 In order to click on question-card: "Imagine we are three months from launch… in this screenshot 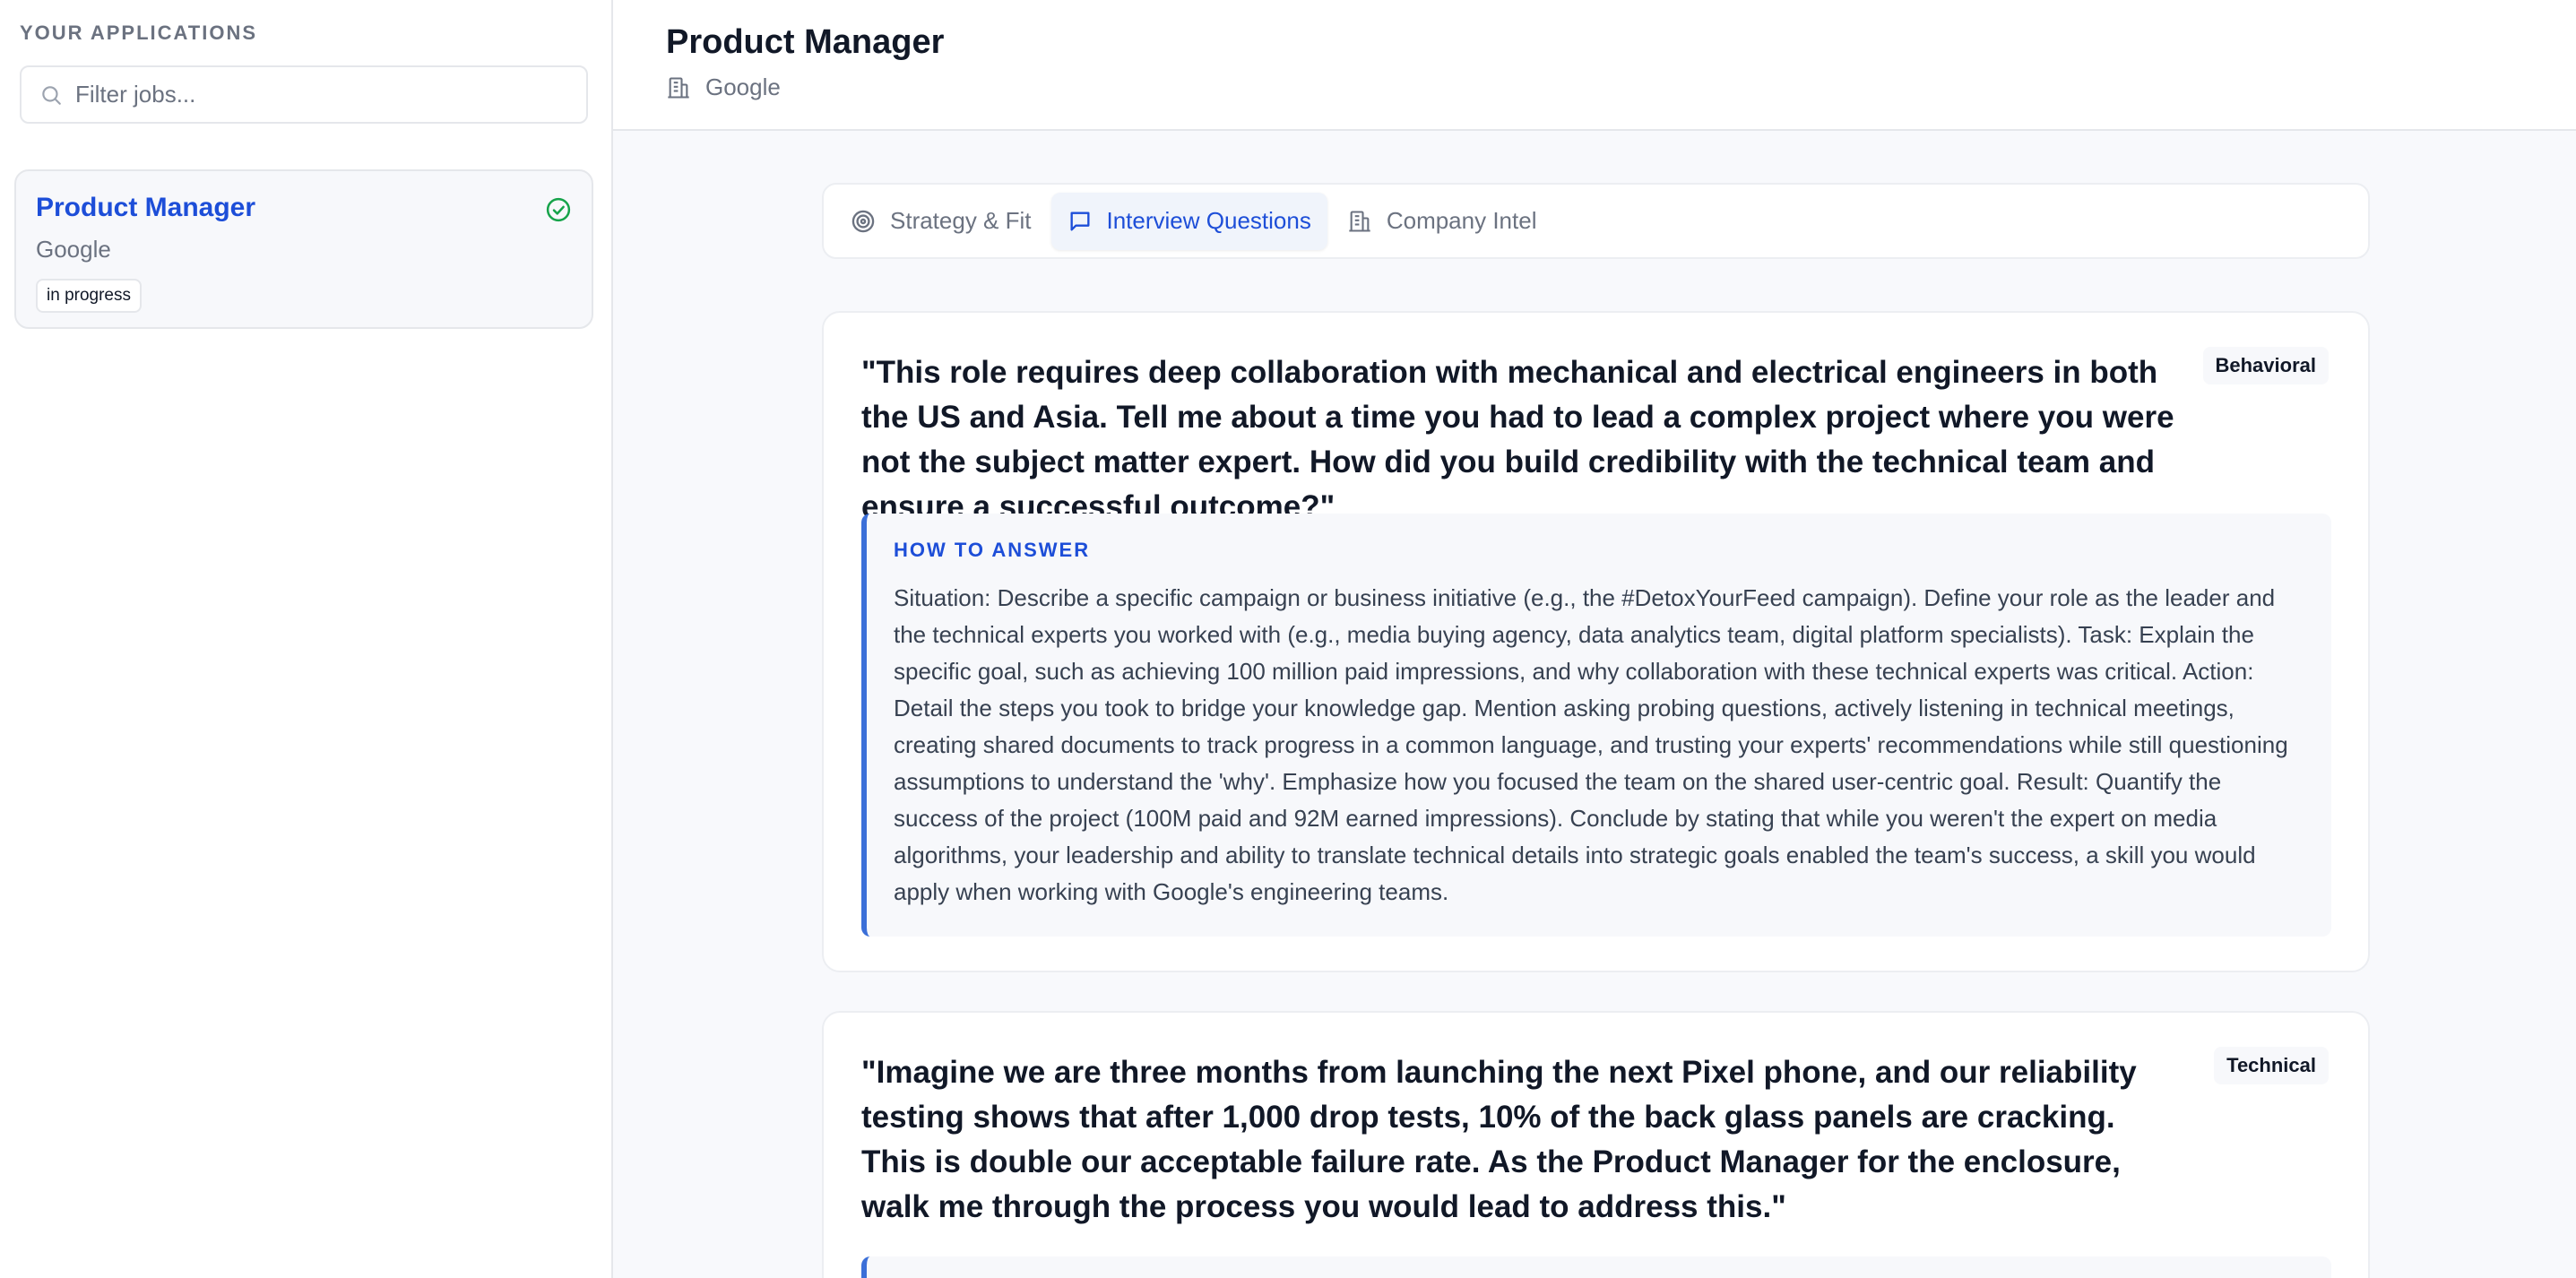, I will do `click(1596, 1144)`.